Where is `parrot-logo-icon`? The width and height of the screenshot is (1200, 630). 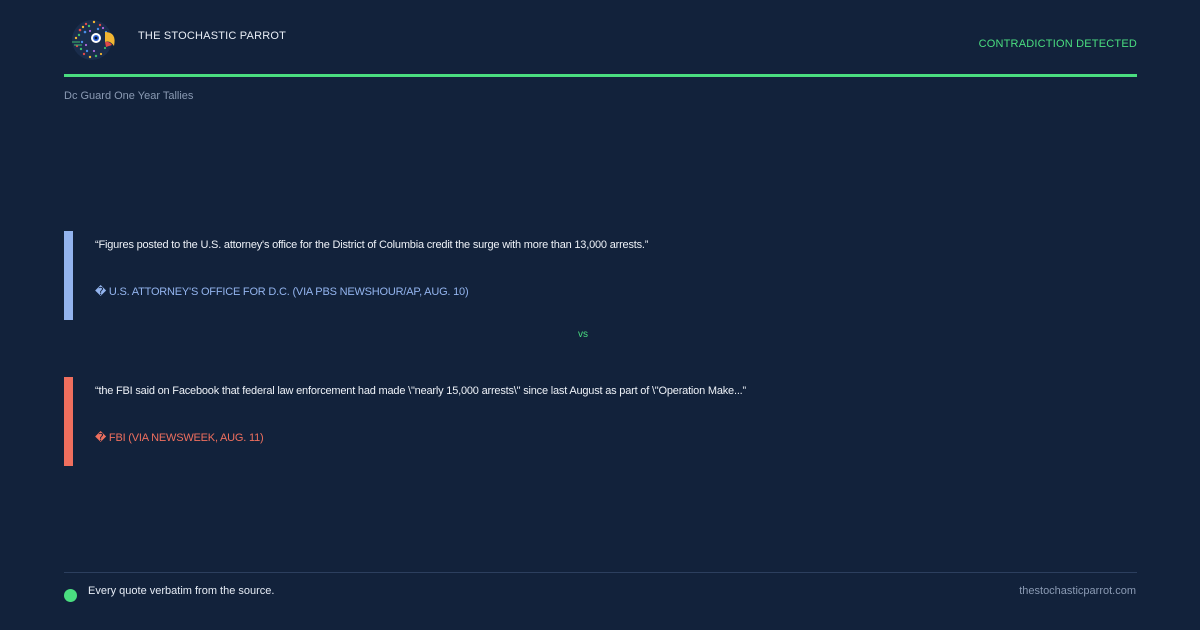
parrot-logo-icon is located at coordinates (93, 40).